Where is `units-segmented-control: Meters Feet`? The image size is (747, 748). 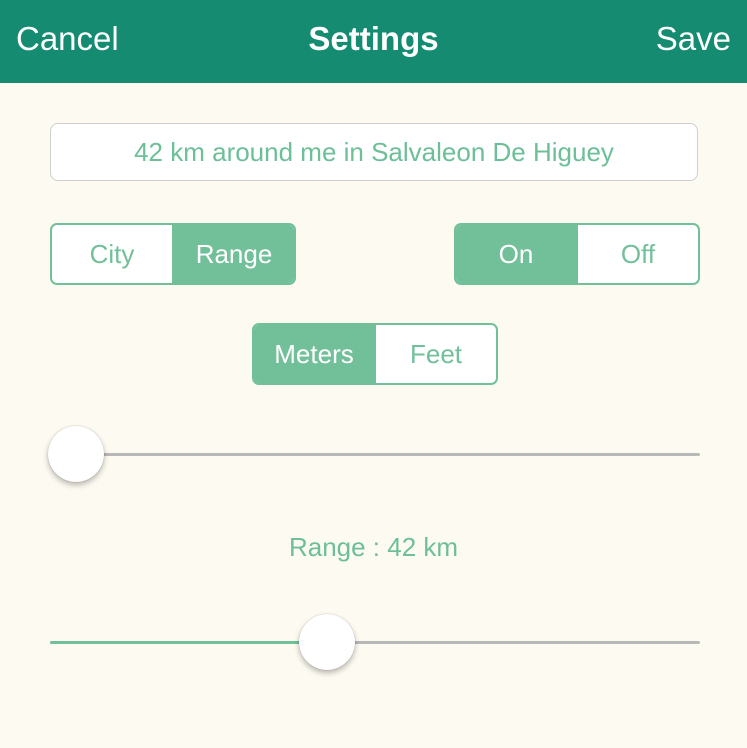
units-segmented-control: Meters Feet is located at coordinates (375, 354).